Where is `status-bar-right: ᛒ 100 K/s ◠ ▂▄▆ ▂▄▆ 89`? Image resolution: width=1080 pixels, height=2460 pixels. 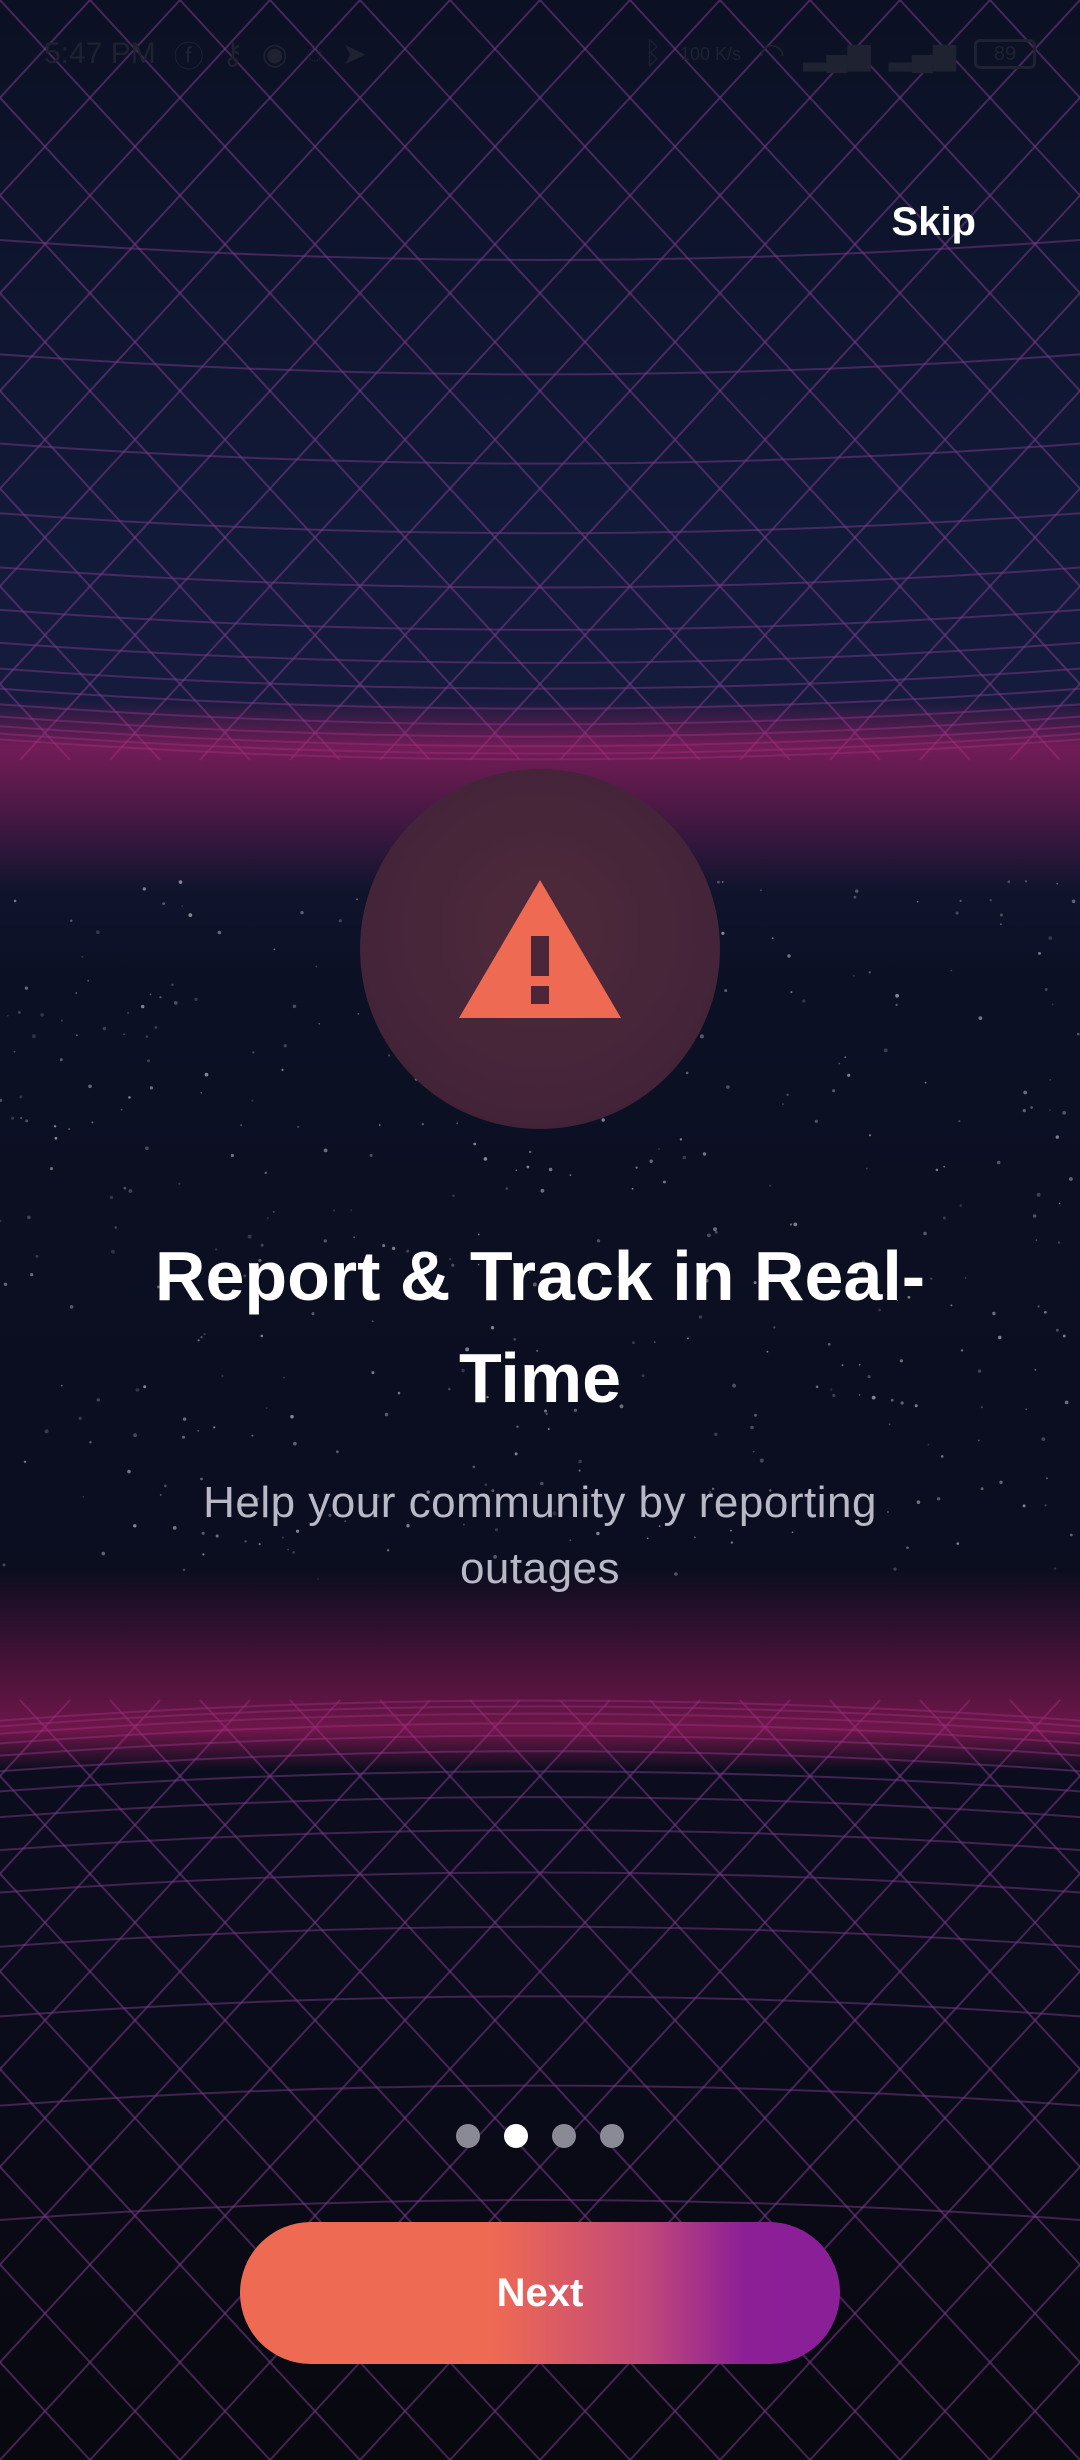 status-bar-right: ᛒ 100 K/s ◠ ▂▄▆ ▂▄▆ 89 is located at coordinates (840, 54).